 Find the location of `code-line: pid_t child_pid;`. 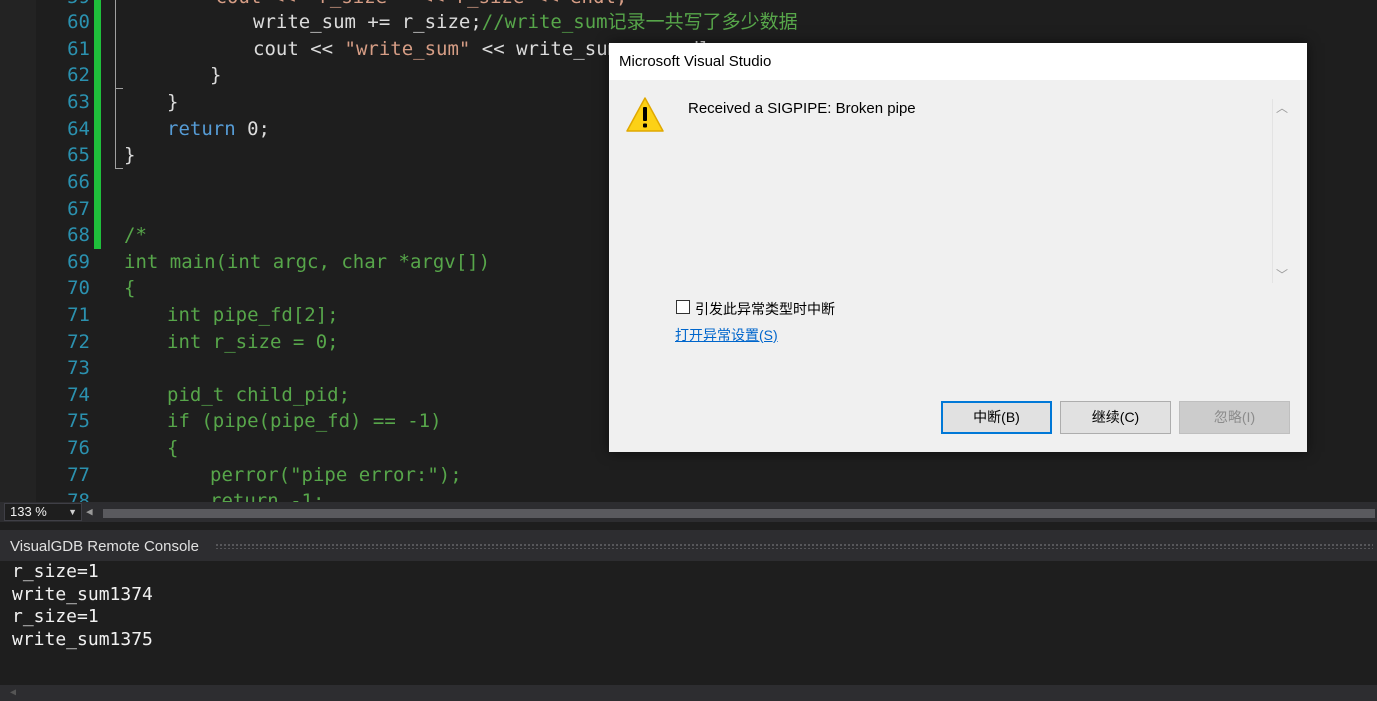

code-line: pid_t child_pid; is located at coordinates (258, 395).